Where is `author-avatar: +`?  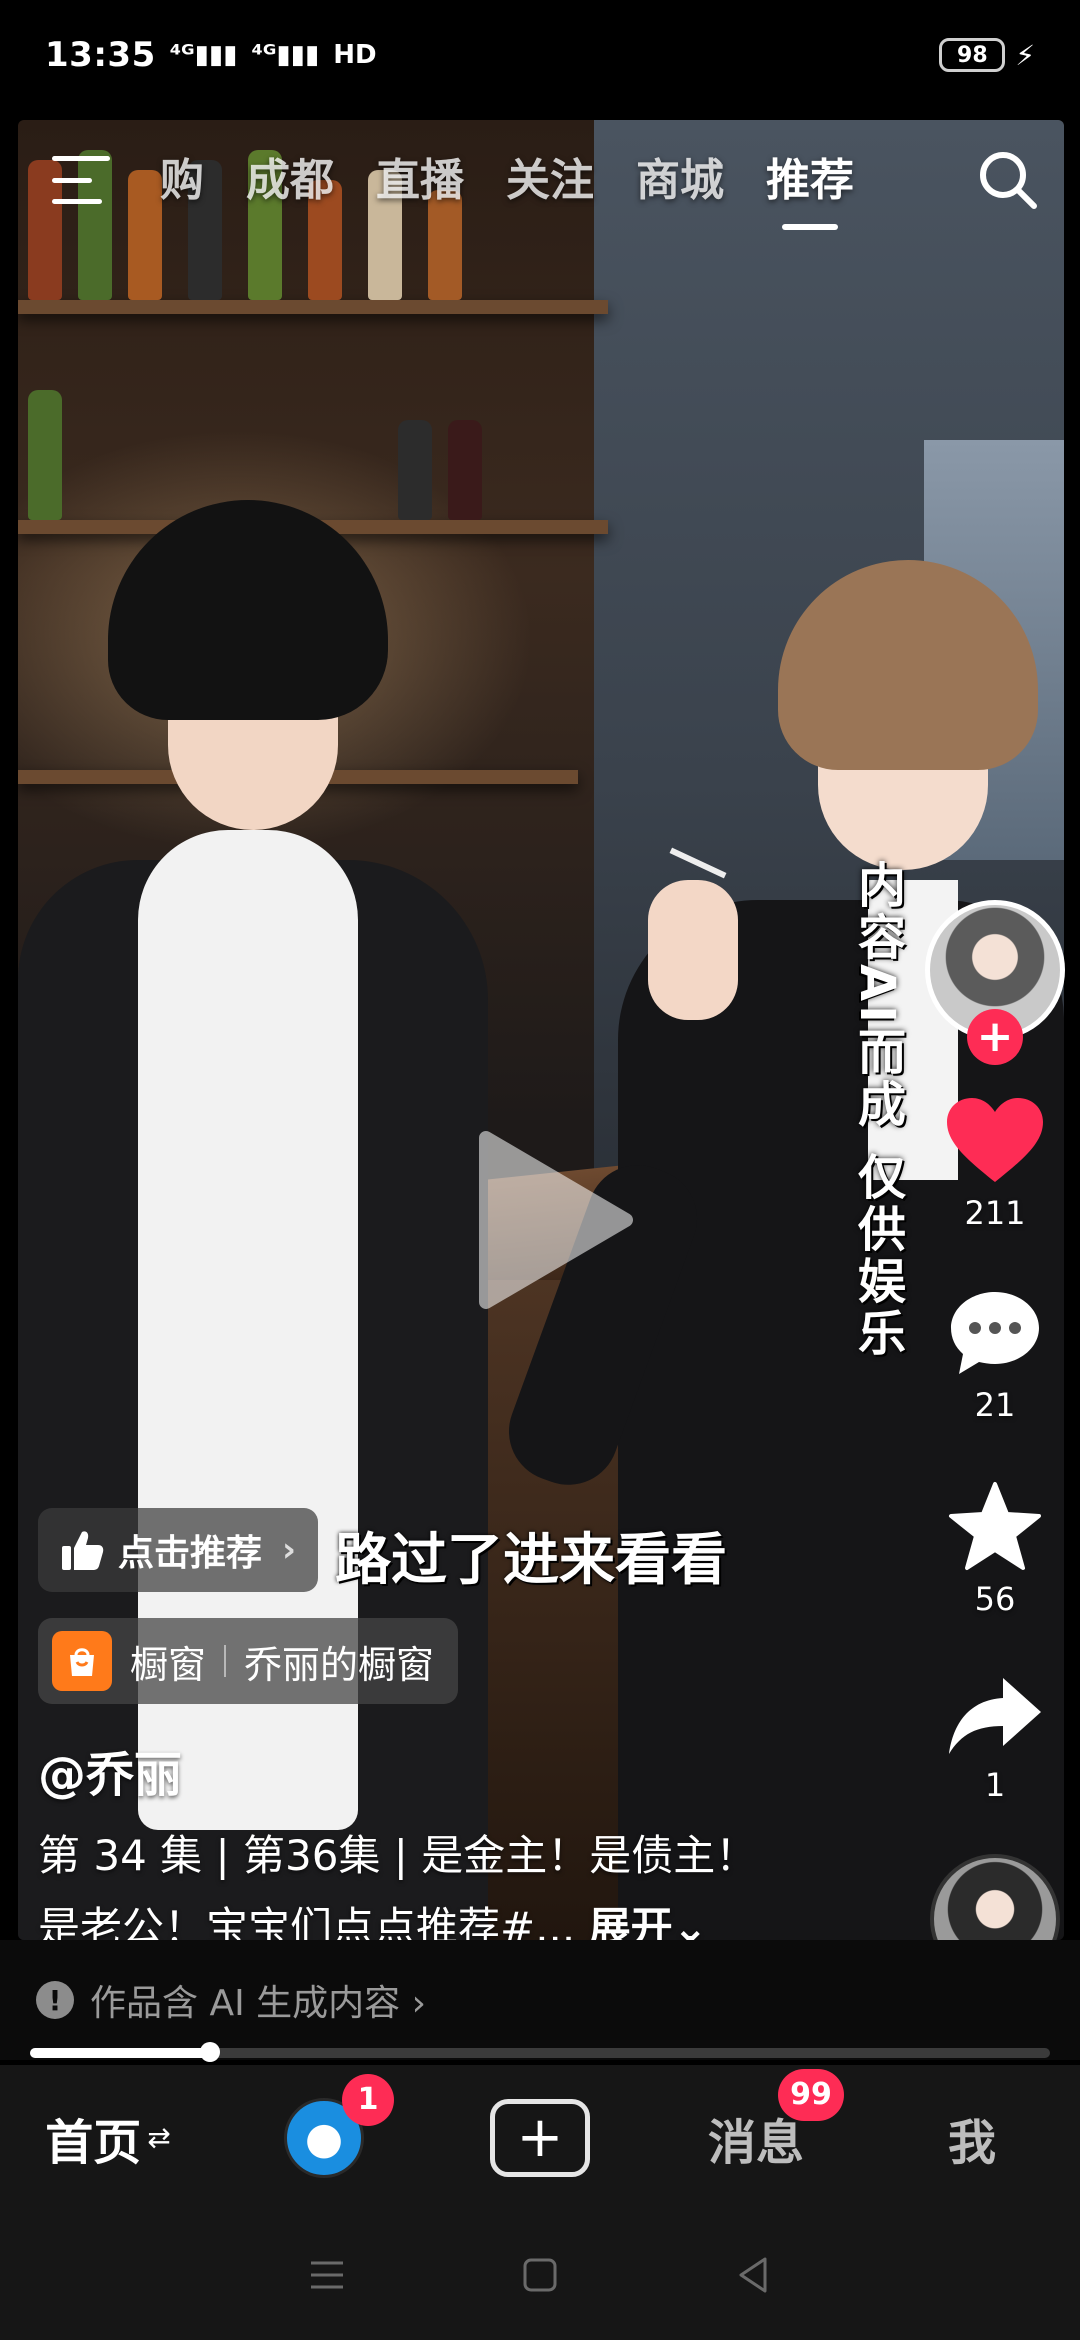 author-avatar: + is located at coordinates (995, 982).